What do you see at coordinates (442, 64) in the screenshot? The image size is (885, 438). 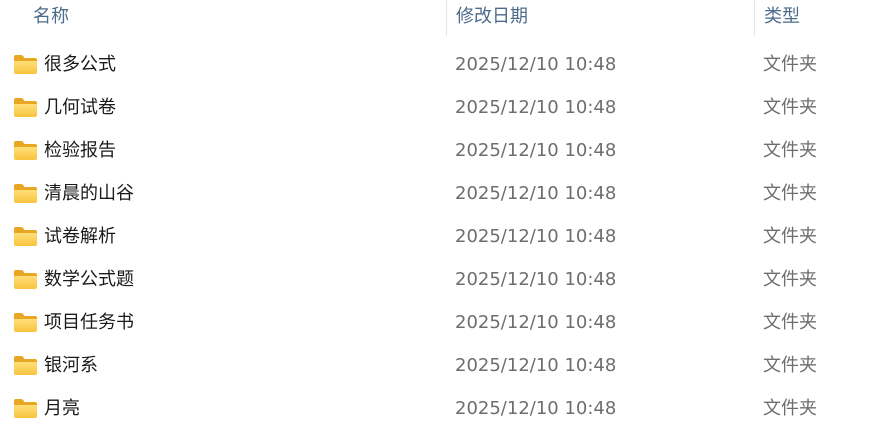 I see `file-row: 很多公式 2025/12/10 10:48 文件夹` at bounding box center [442, 64].